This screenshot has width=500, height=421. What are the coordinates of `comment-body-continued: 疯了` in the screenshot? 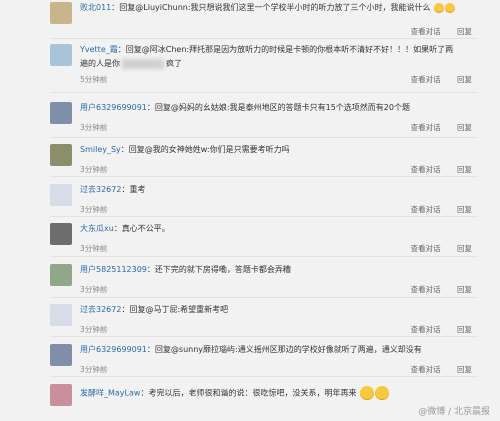 It's located at (174, 63).